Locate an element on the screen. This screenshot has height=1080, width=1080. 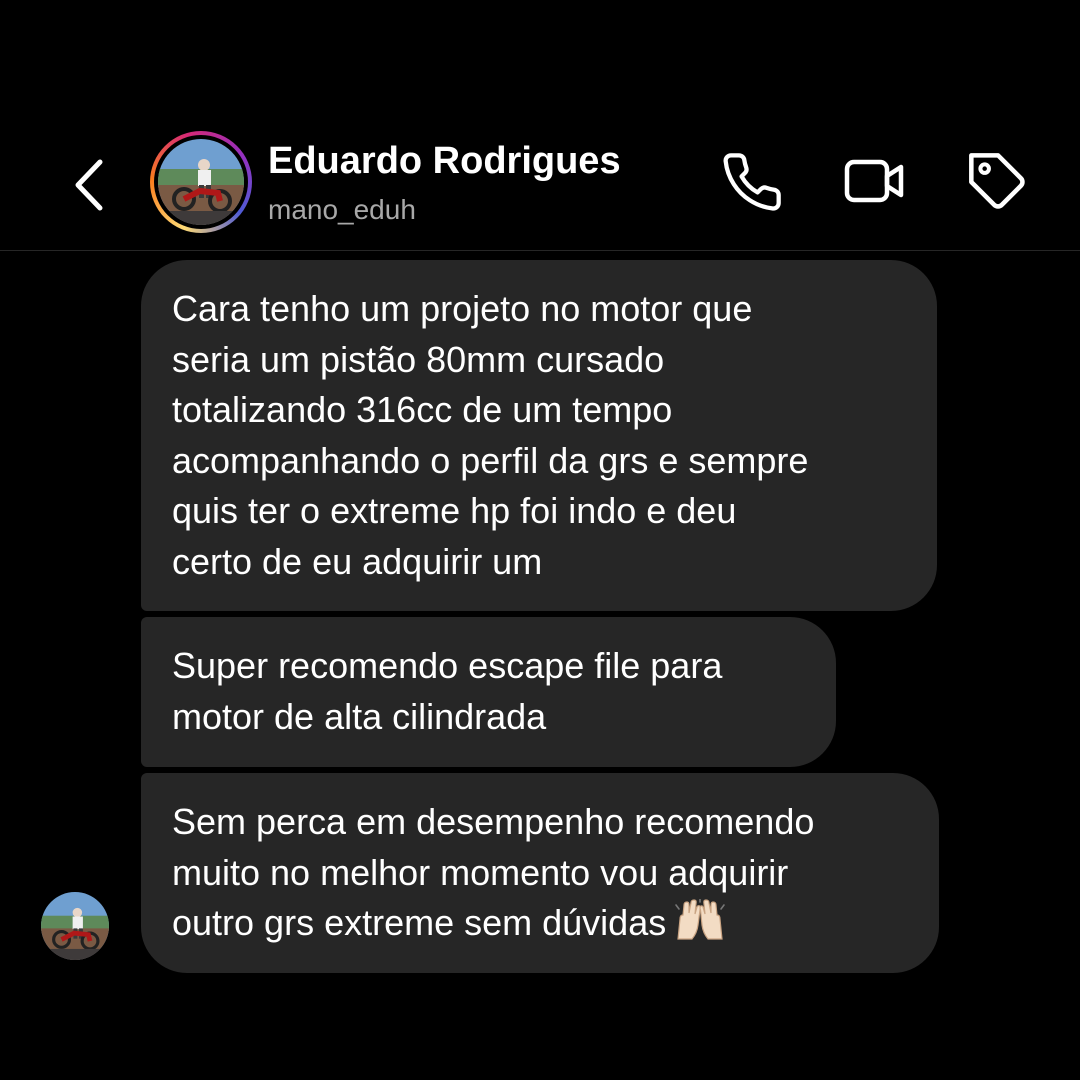
back-button is located at coordinates (90, 182).